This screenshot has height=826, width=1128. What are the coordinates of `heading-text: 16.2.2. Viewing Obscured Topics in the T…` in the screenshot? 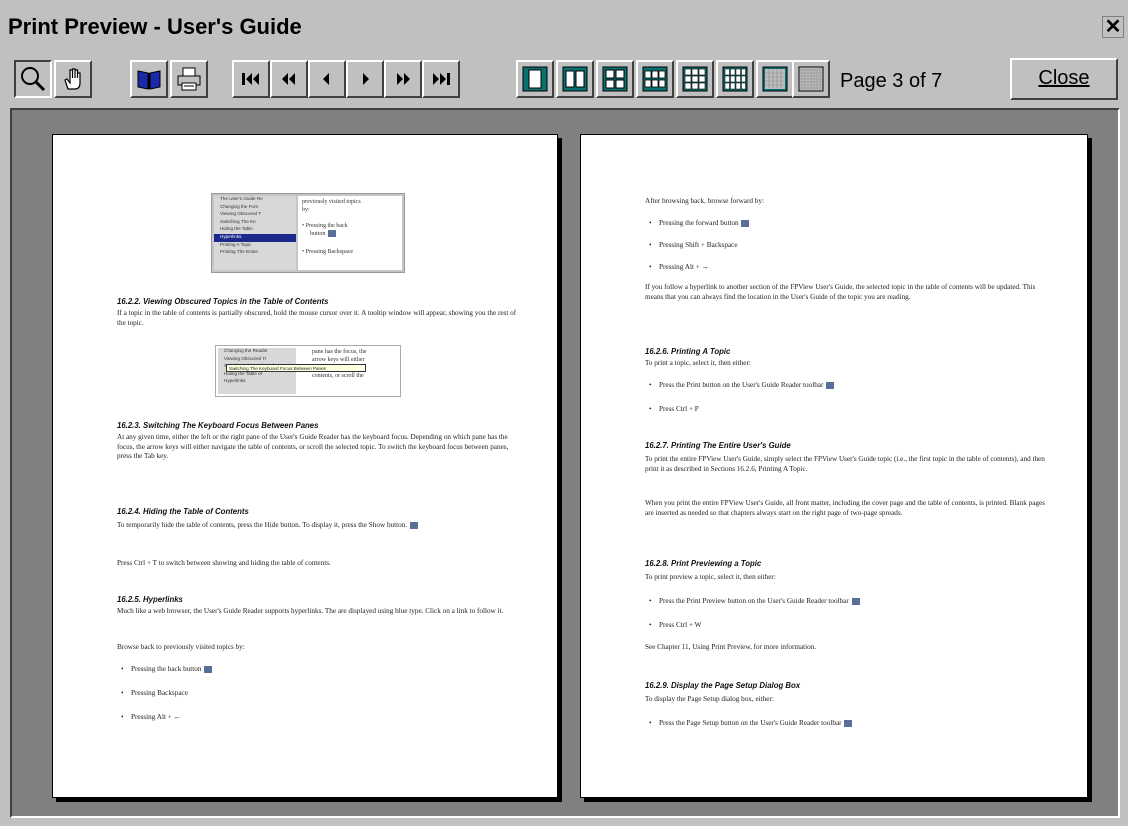 It's located at (223, 301).